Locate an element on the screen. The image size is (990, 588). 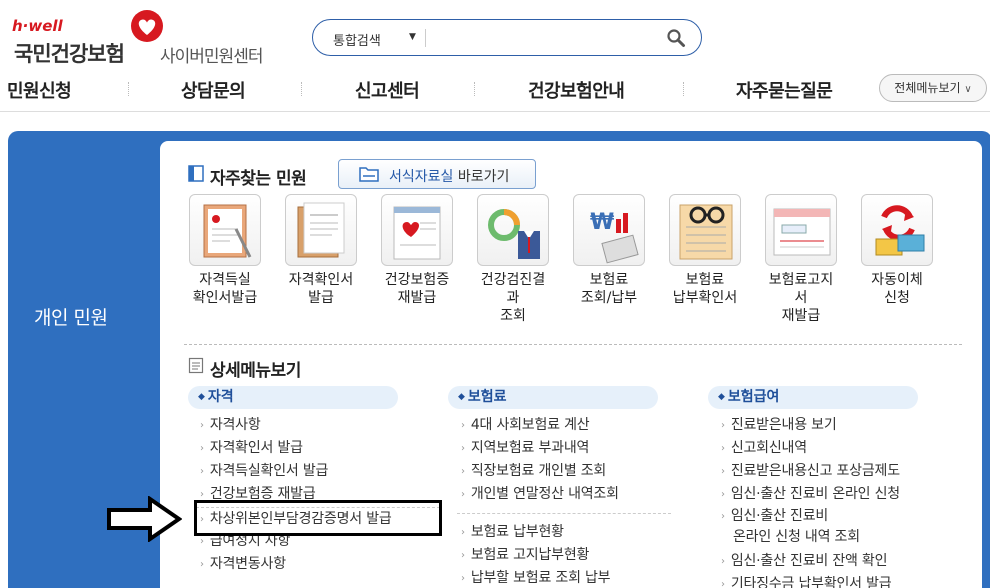
link-year-end-settlement: › 개인별 연말정산 내역조회 is located at coordinates (540, 493).